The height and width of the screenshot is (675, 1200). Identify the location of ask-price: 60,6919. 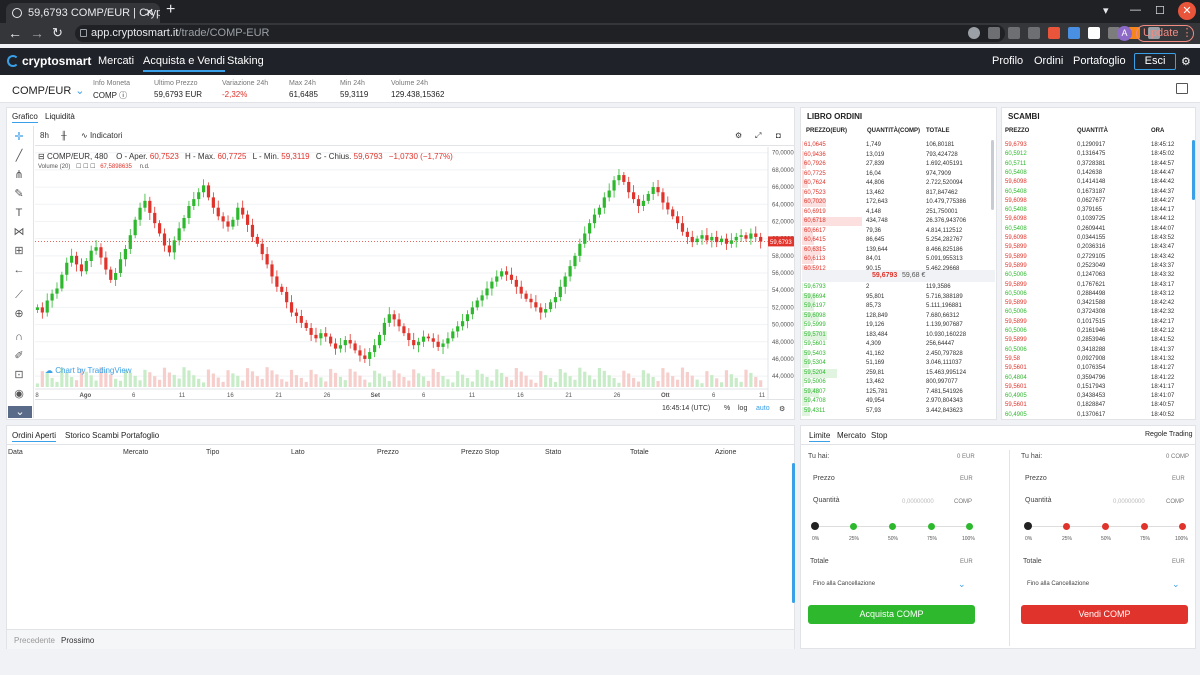
(815, 212).